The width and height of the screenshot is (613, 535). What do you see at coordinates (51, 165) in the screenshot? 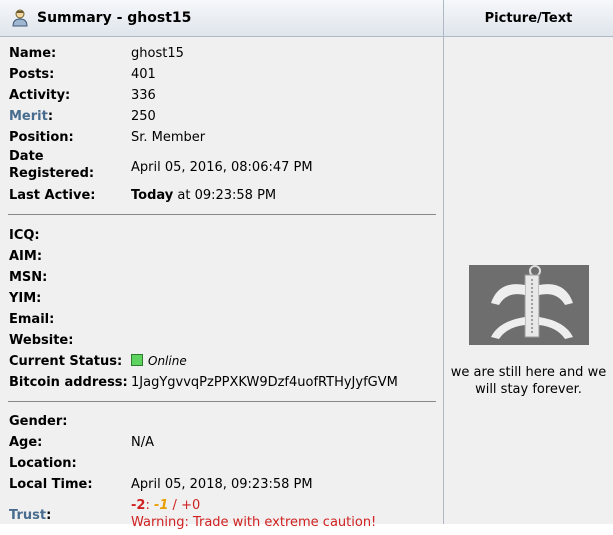
I see `date-registered-label: Date Registered:` at bounding box center [51, 165].